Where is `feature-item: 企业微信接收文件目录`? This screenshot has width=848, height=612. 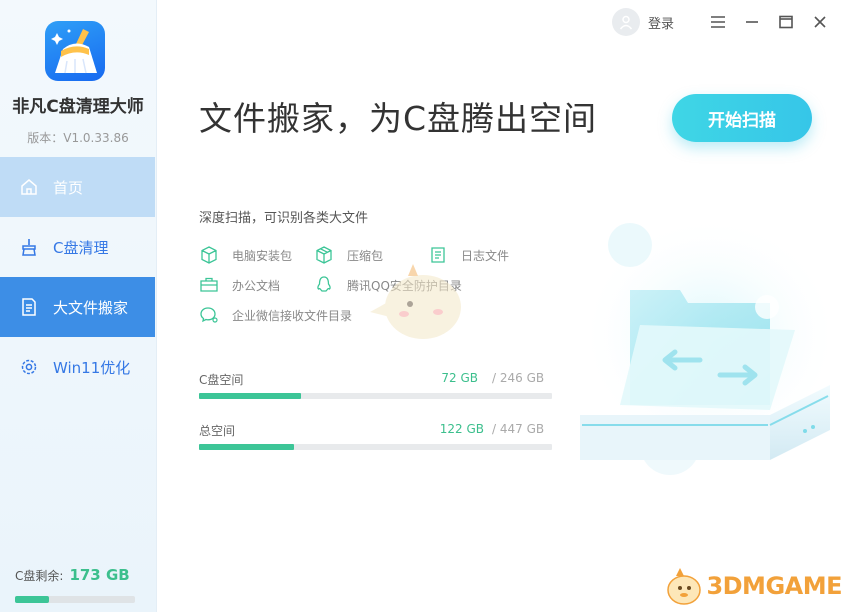 feature-item: 企业微信接收文件目录 is located at coordinates (275, 315).